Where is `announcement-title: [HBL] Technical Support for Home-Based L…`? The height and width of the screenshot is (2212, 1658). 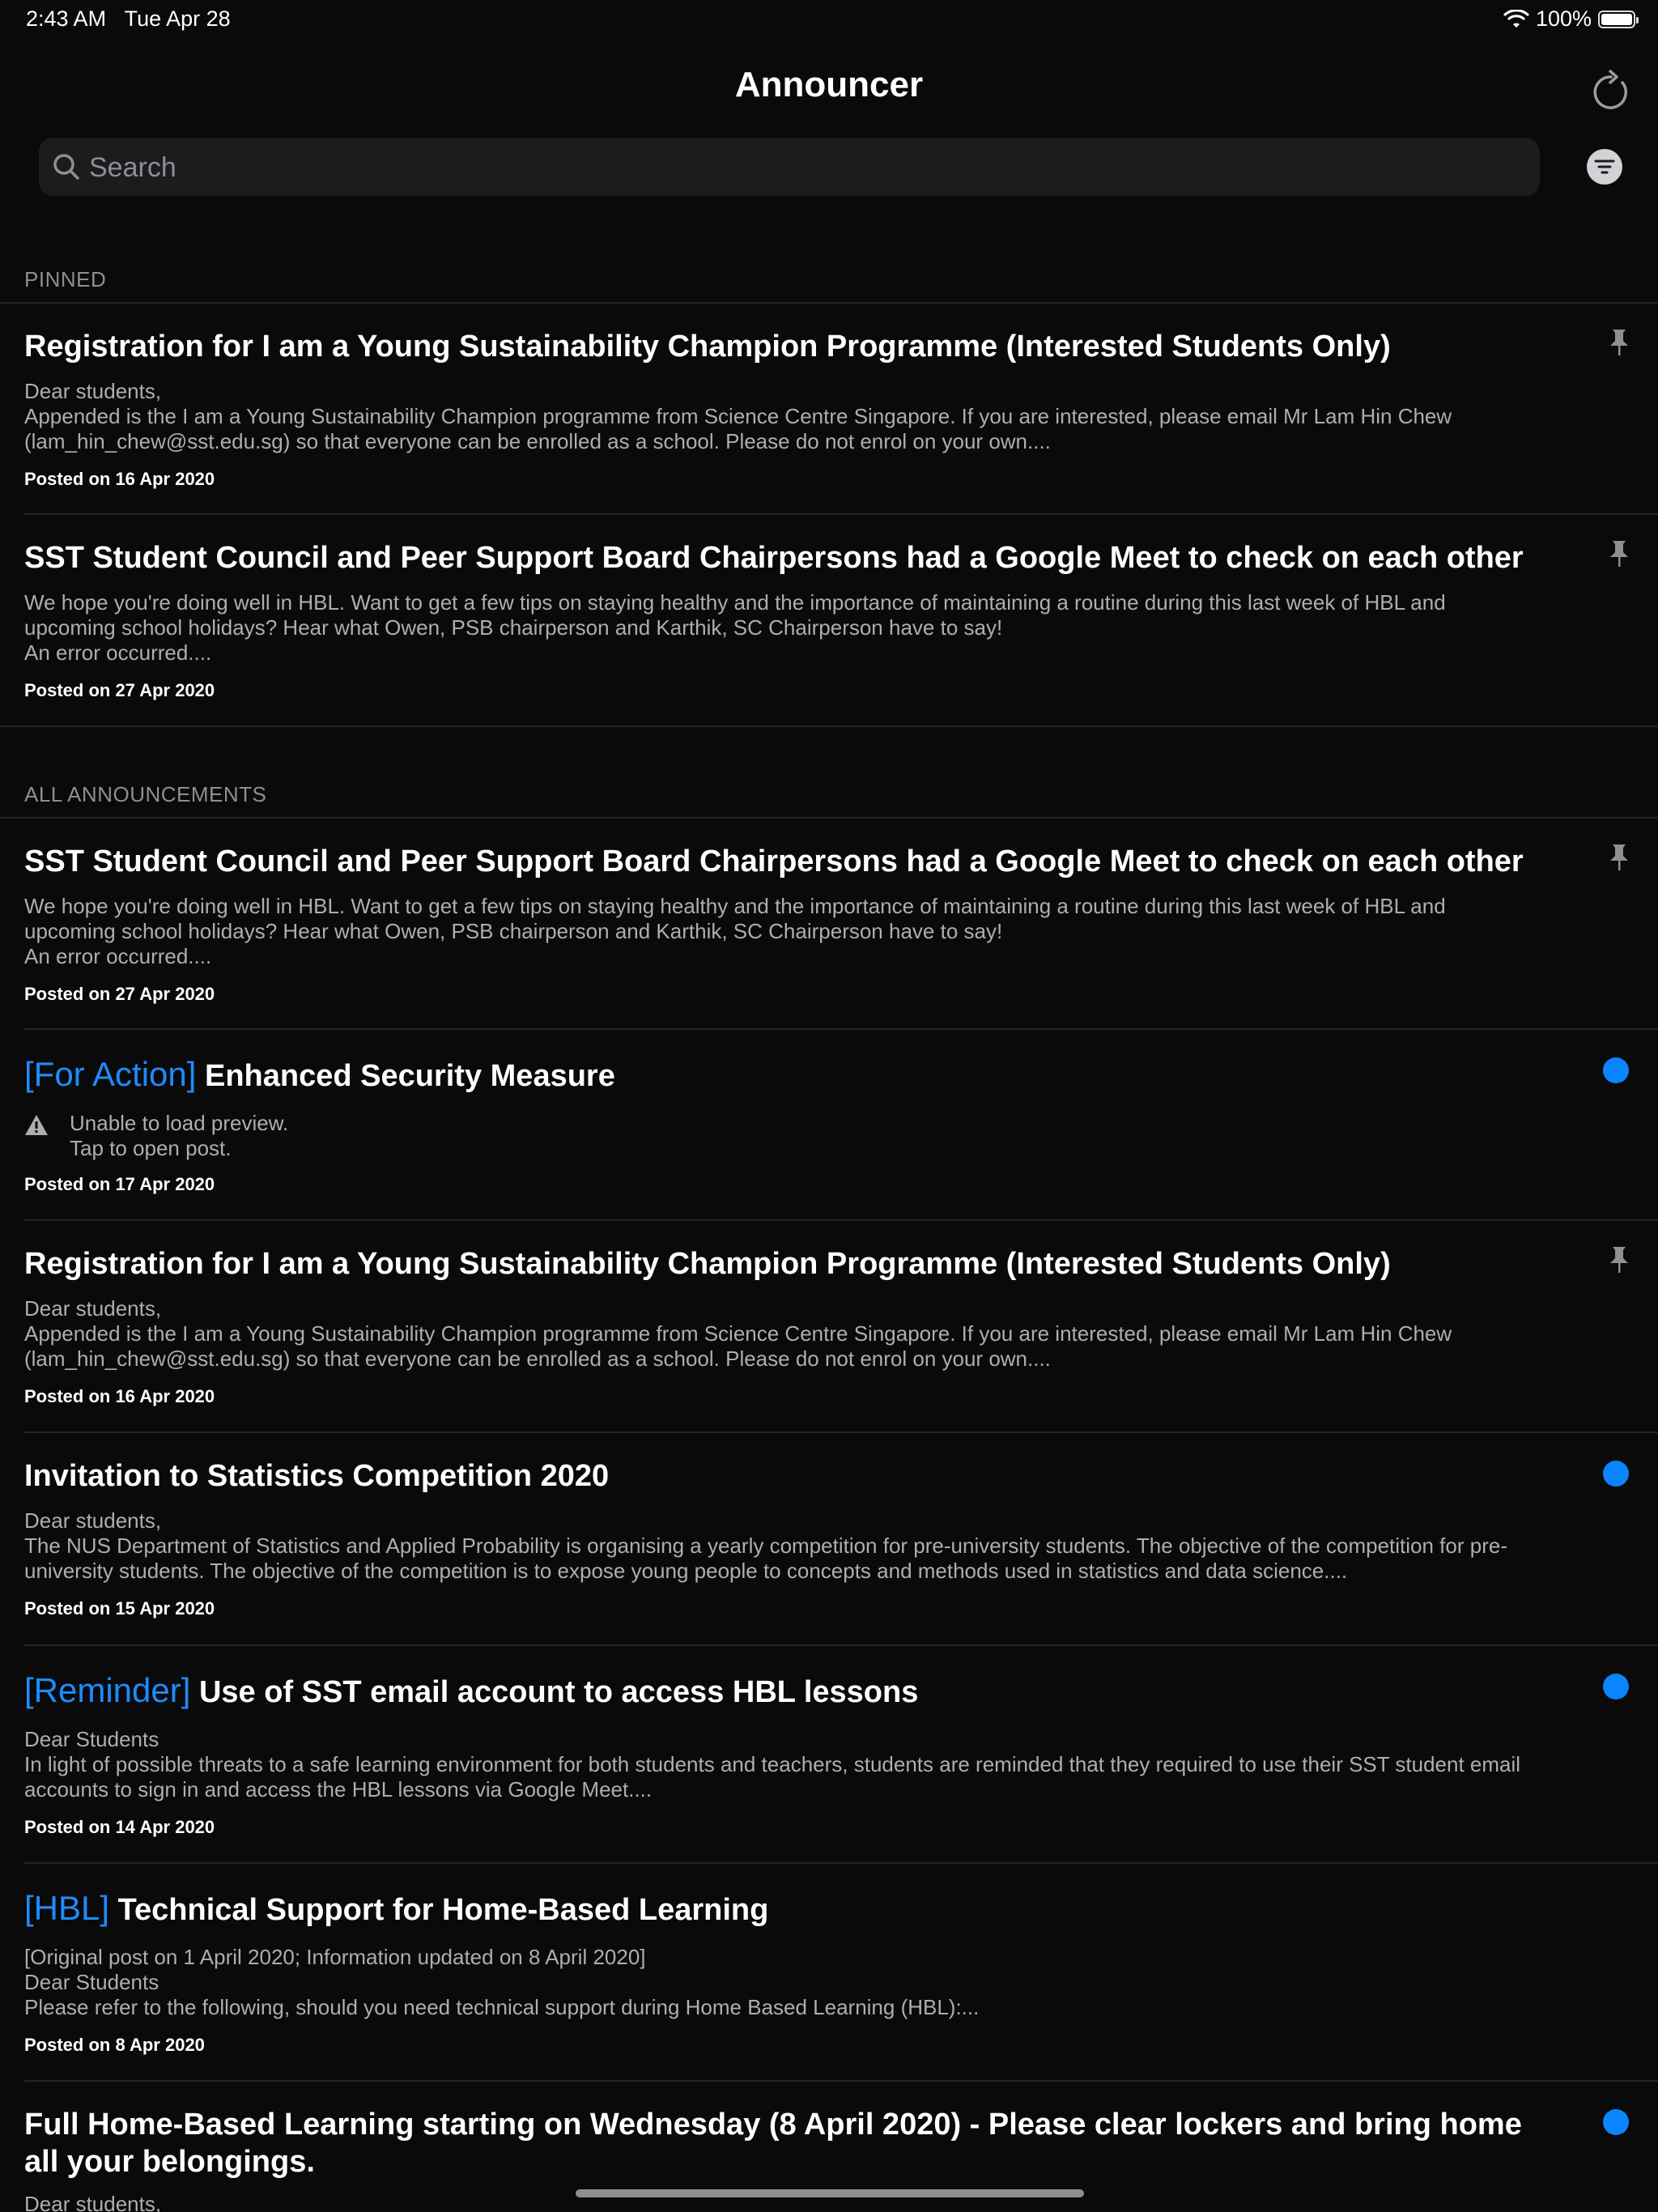
announcement-title: [HBL] Technical Support for Home-Based L… is located at coordinates (780, 1910).